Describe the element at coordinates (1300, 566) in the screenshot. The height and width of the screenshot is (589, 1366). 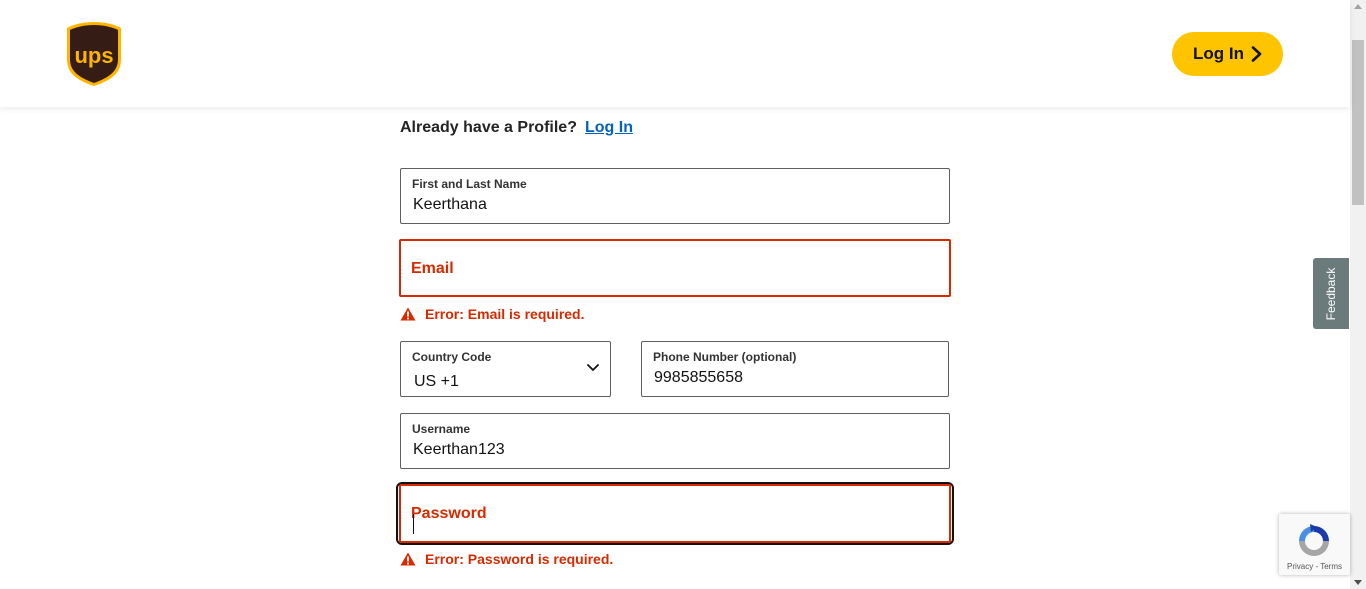
I see `recaptcha-privacy-link: Privacy` at that location.